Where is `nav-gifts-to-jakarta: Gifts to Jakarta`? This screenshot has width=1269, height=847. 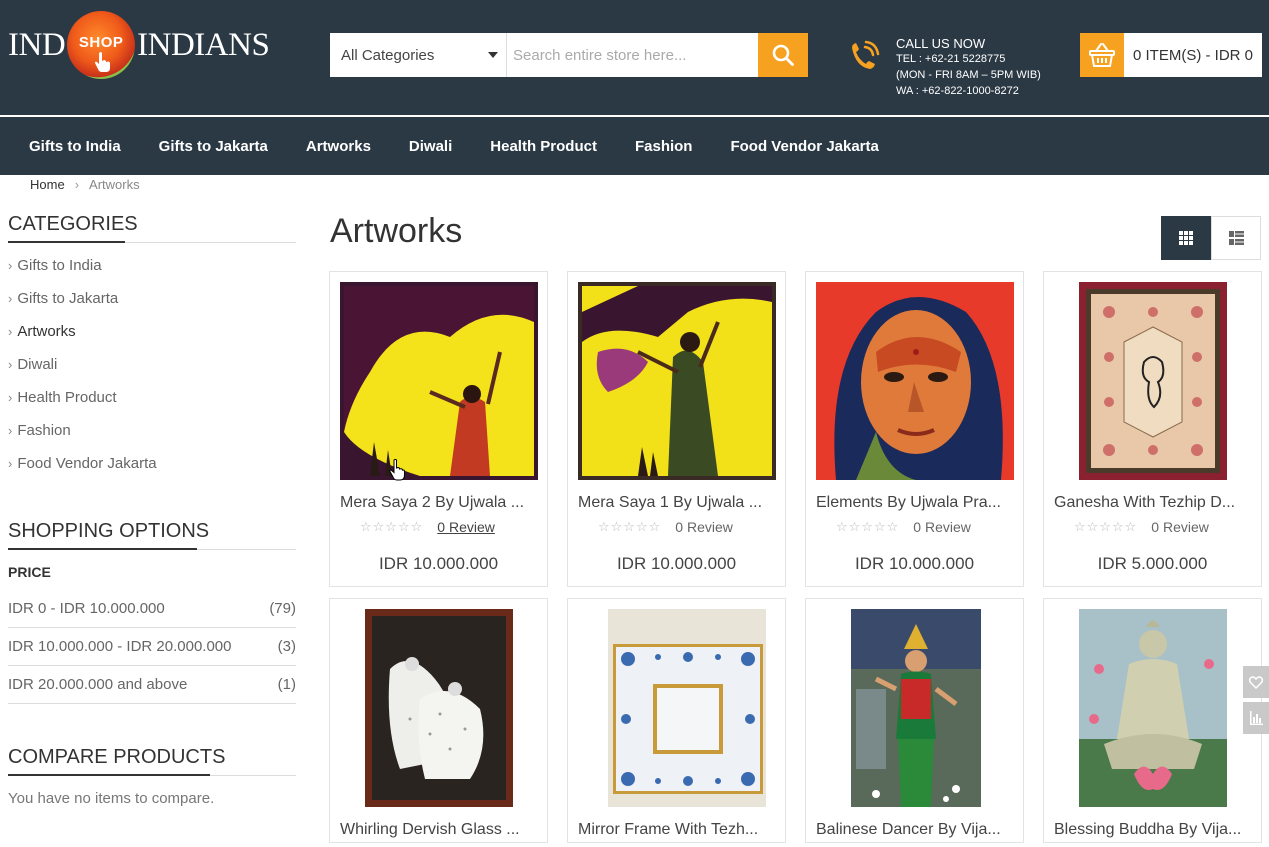 nav-gifts-to-jakarta: Gifts to Jakarta is located at coordinates (213, 146).